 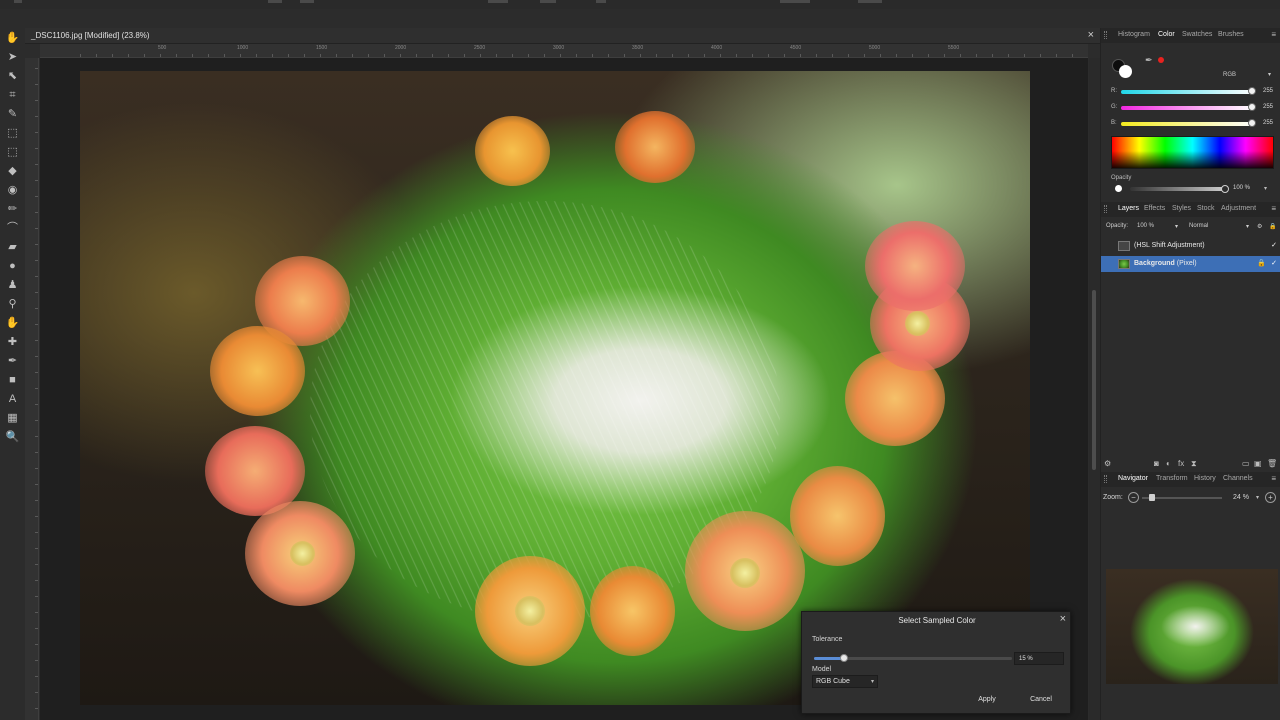 What do you see at coordinates (12, 399) in the screenshot?
I see `text-tool-icon: A` at bounding box center [12, 399].